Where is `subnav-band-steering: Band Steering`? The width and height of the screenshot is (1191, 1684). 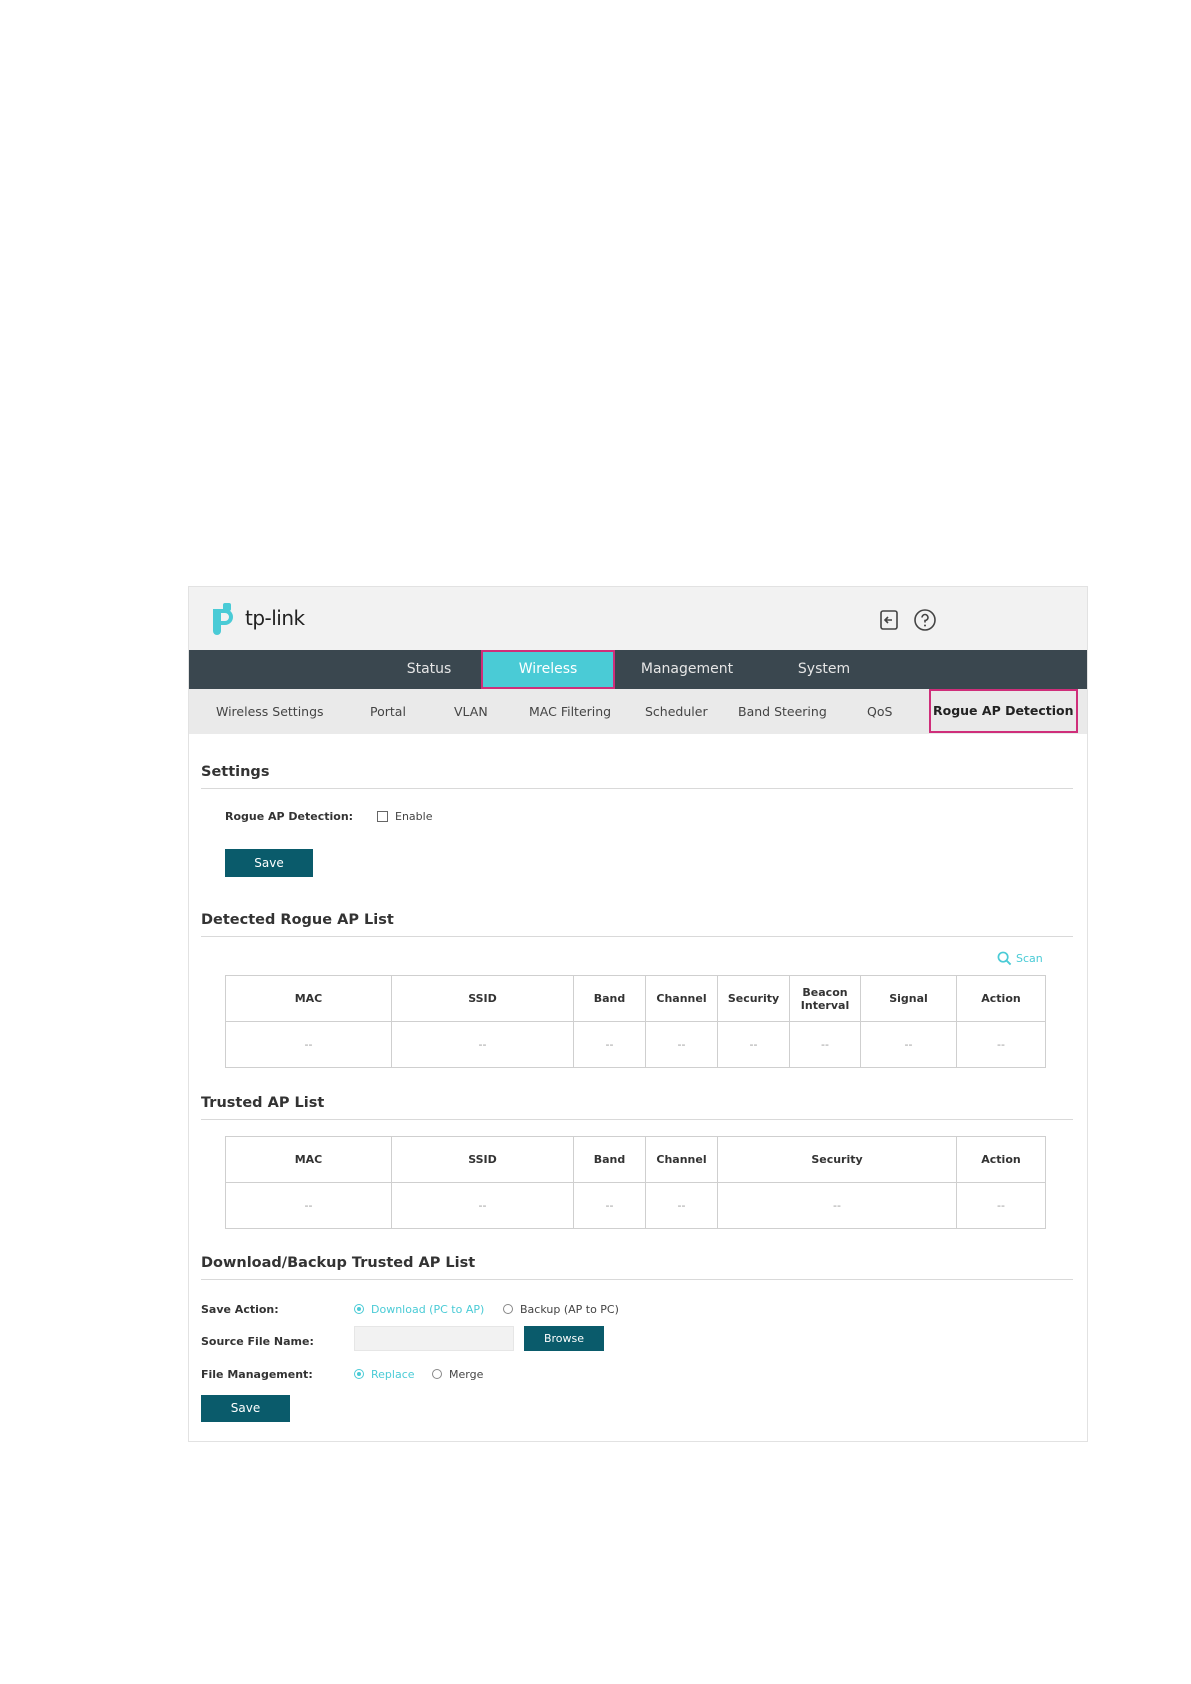
subnav-band-steering: Band Steering is located at coordinates (782, 711).